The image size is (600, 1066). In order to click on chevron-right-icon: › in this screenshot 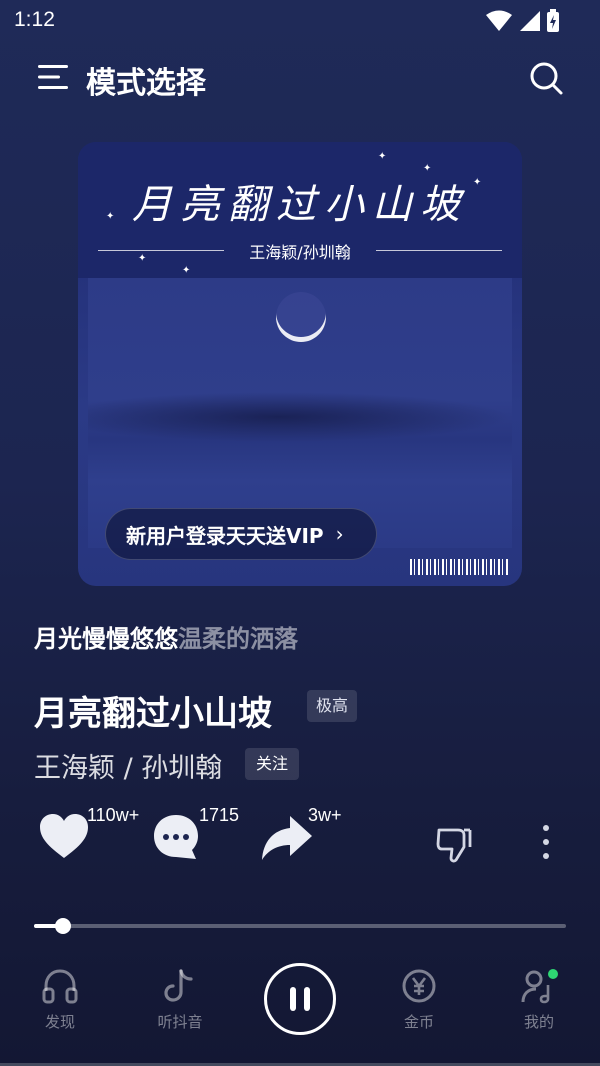, I will do `click(339, 534)`.